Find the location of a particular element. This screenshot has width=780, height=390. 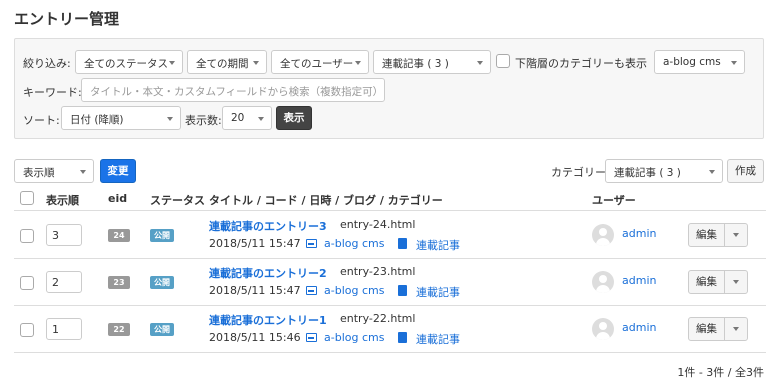

sort-select-value: 日付 (降順) is located at coordinates (97, 120).